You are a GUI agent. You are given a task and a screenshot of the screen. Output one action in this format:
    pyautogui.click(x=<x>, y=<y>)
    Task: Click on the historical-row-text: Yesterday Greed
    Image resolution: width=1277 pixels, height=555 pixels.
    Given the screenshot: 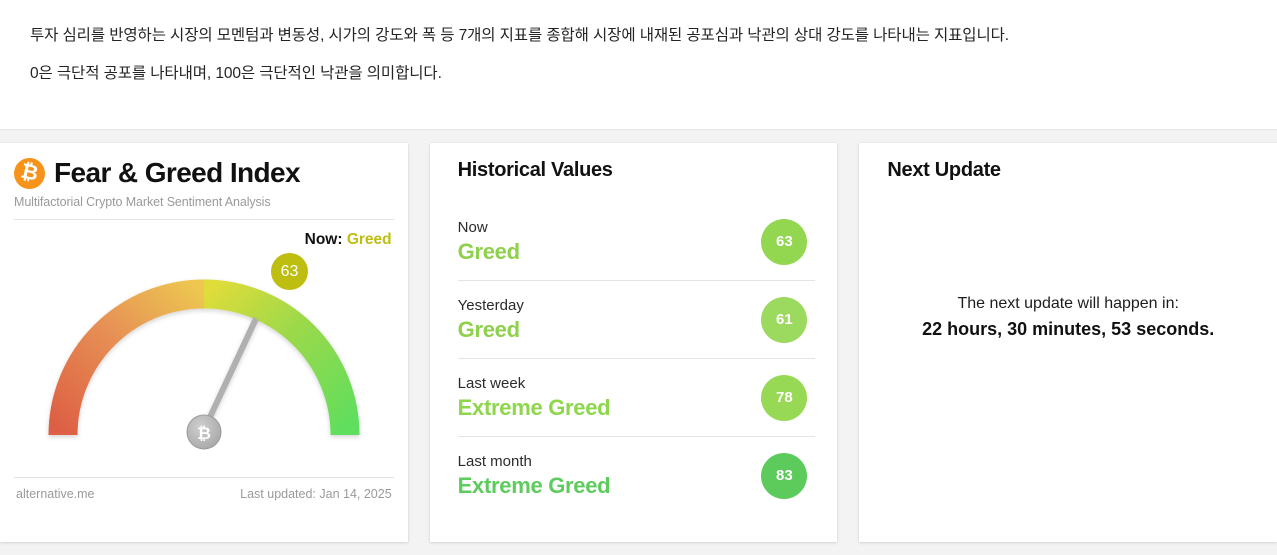 What is the action you would take?
    pyautogui.click(x=491, y=320)
    